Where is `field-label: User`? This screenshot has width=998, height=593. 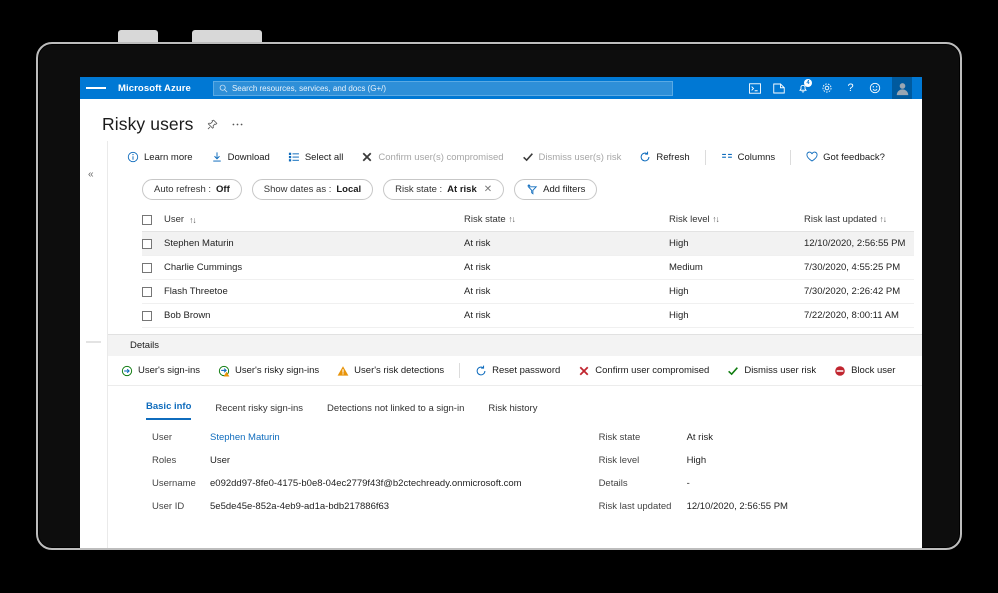 field-label: User is located at coordinates (162, 437).